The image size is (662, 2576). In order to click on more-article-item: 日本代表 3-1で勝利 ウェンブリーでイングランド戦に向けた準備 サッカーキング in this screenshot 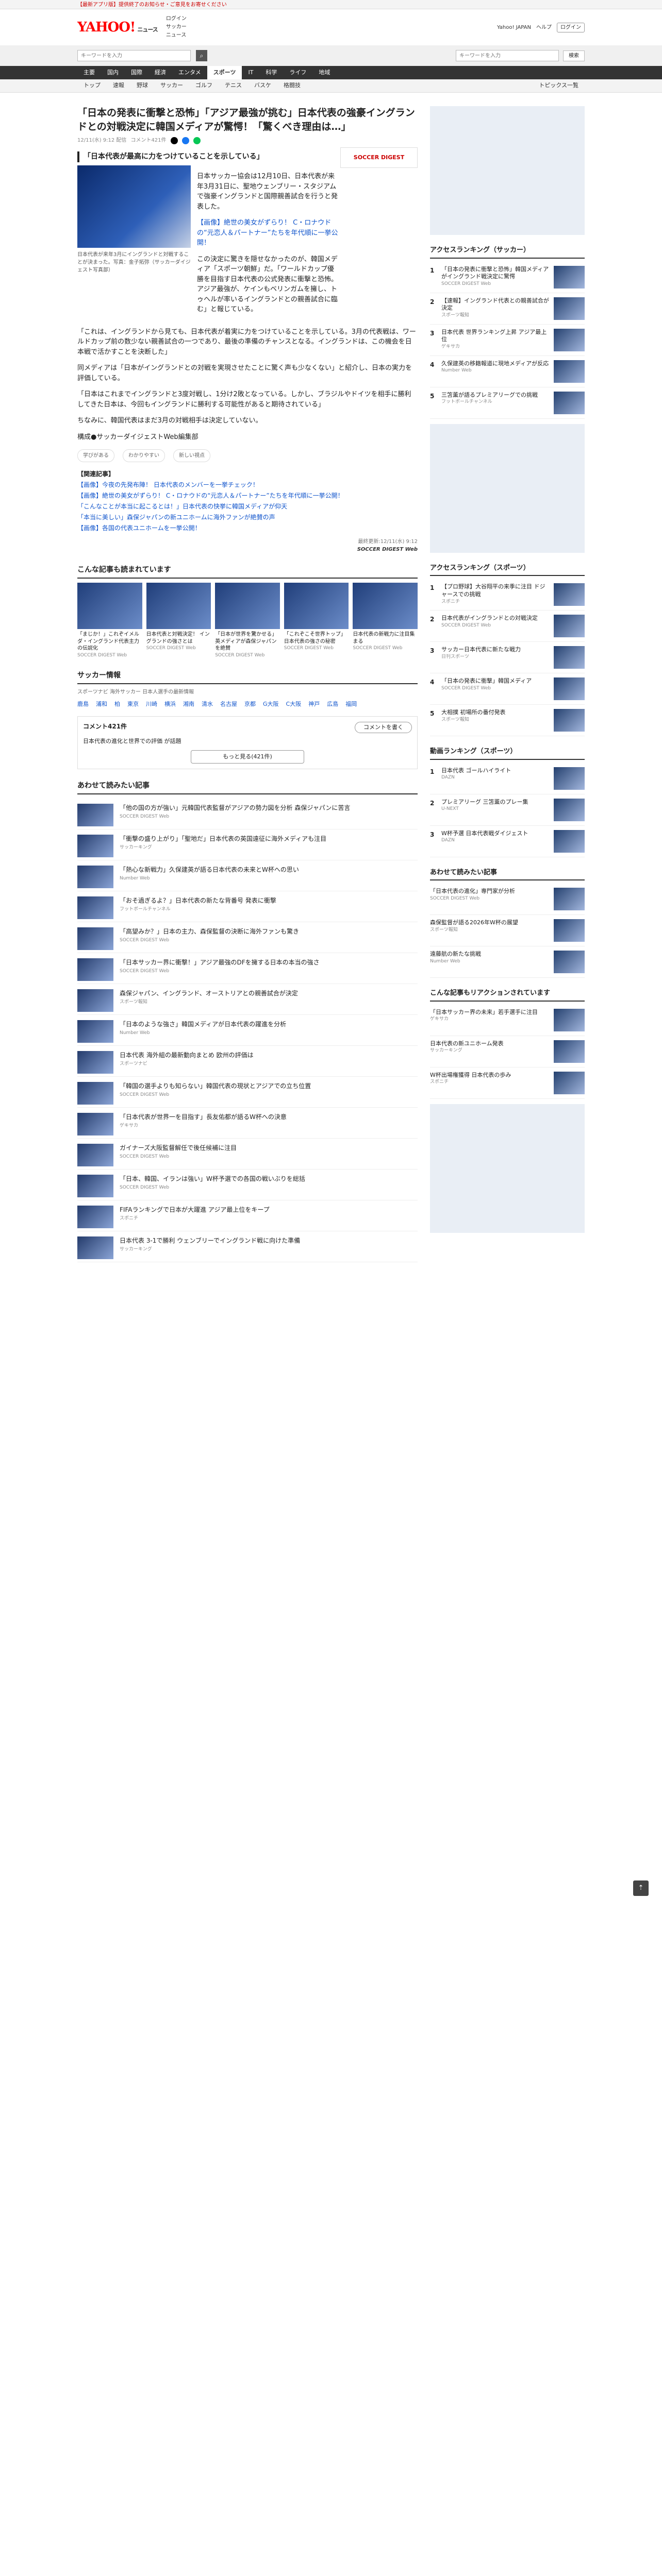, I will do `click(248, 1247)`.